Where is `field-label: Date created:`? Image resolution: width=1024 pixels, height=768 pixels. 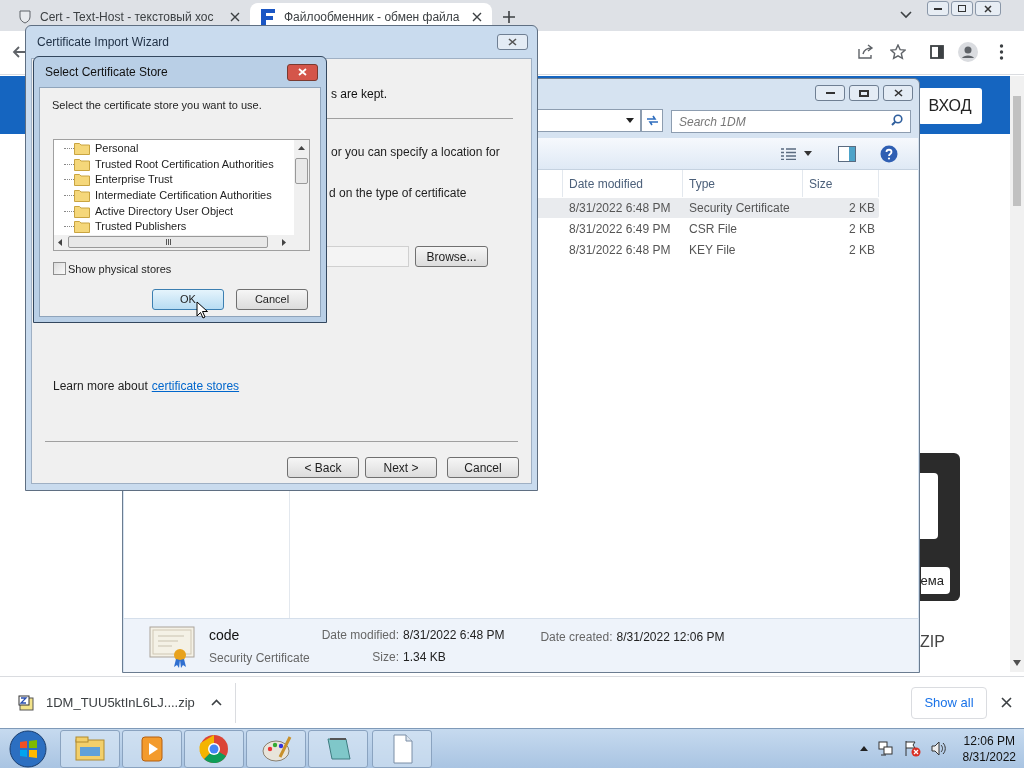
field-label: Date created: is located at coordinates (576, 637).